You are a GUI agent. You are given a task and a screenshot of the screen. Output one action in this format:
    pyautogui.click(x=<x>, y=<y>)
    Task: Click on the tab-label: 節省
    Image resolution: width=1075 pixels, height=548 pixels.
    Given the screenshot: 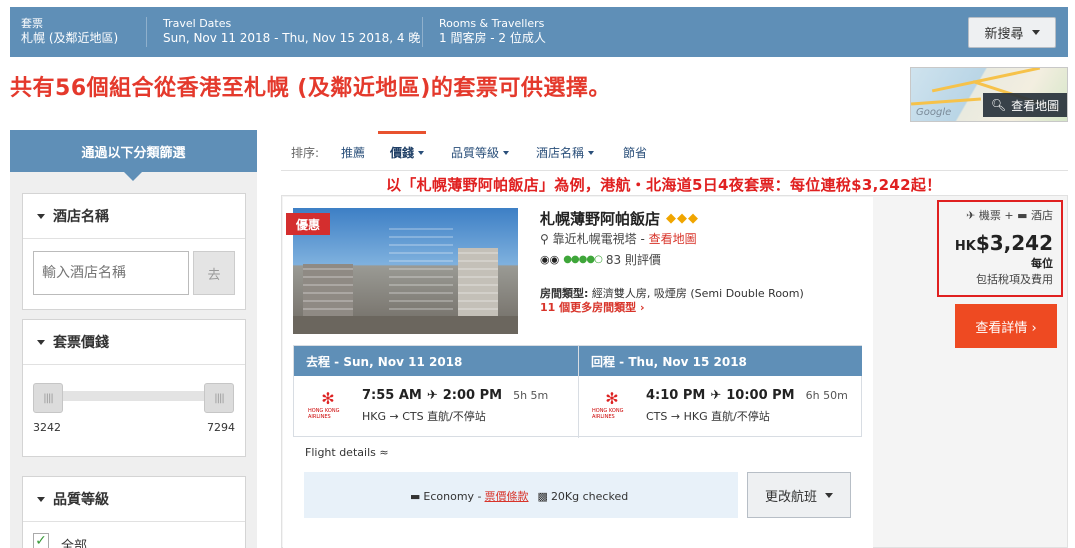 What is the action you would take?
    pyautogui.click(x=635, y=153)
    